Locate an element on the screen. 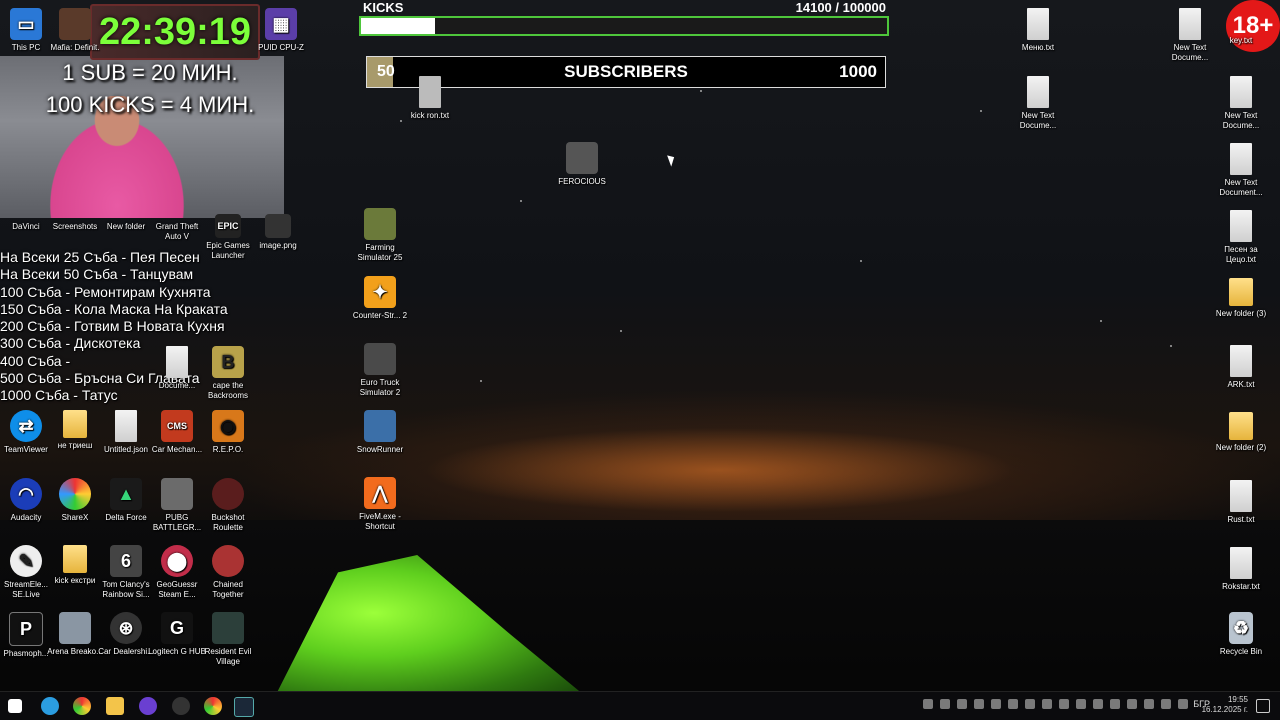 The height and width of the screenshot is (720, 1280). desktop-icon-snowrunner: SnowRunner is located at coordinates (380, 432).